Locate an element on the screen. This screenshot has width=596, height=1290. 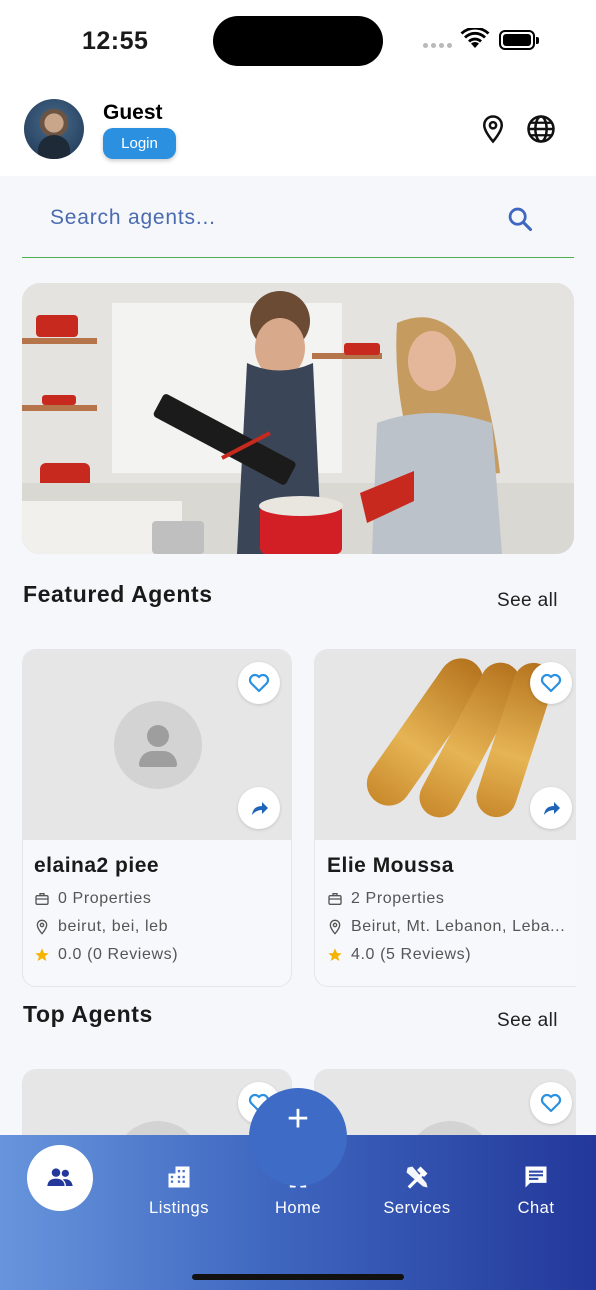
avatar is located at coordinates (54, 129).